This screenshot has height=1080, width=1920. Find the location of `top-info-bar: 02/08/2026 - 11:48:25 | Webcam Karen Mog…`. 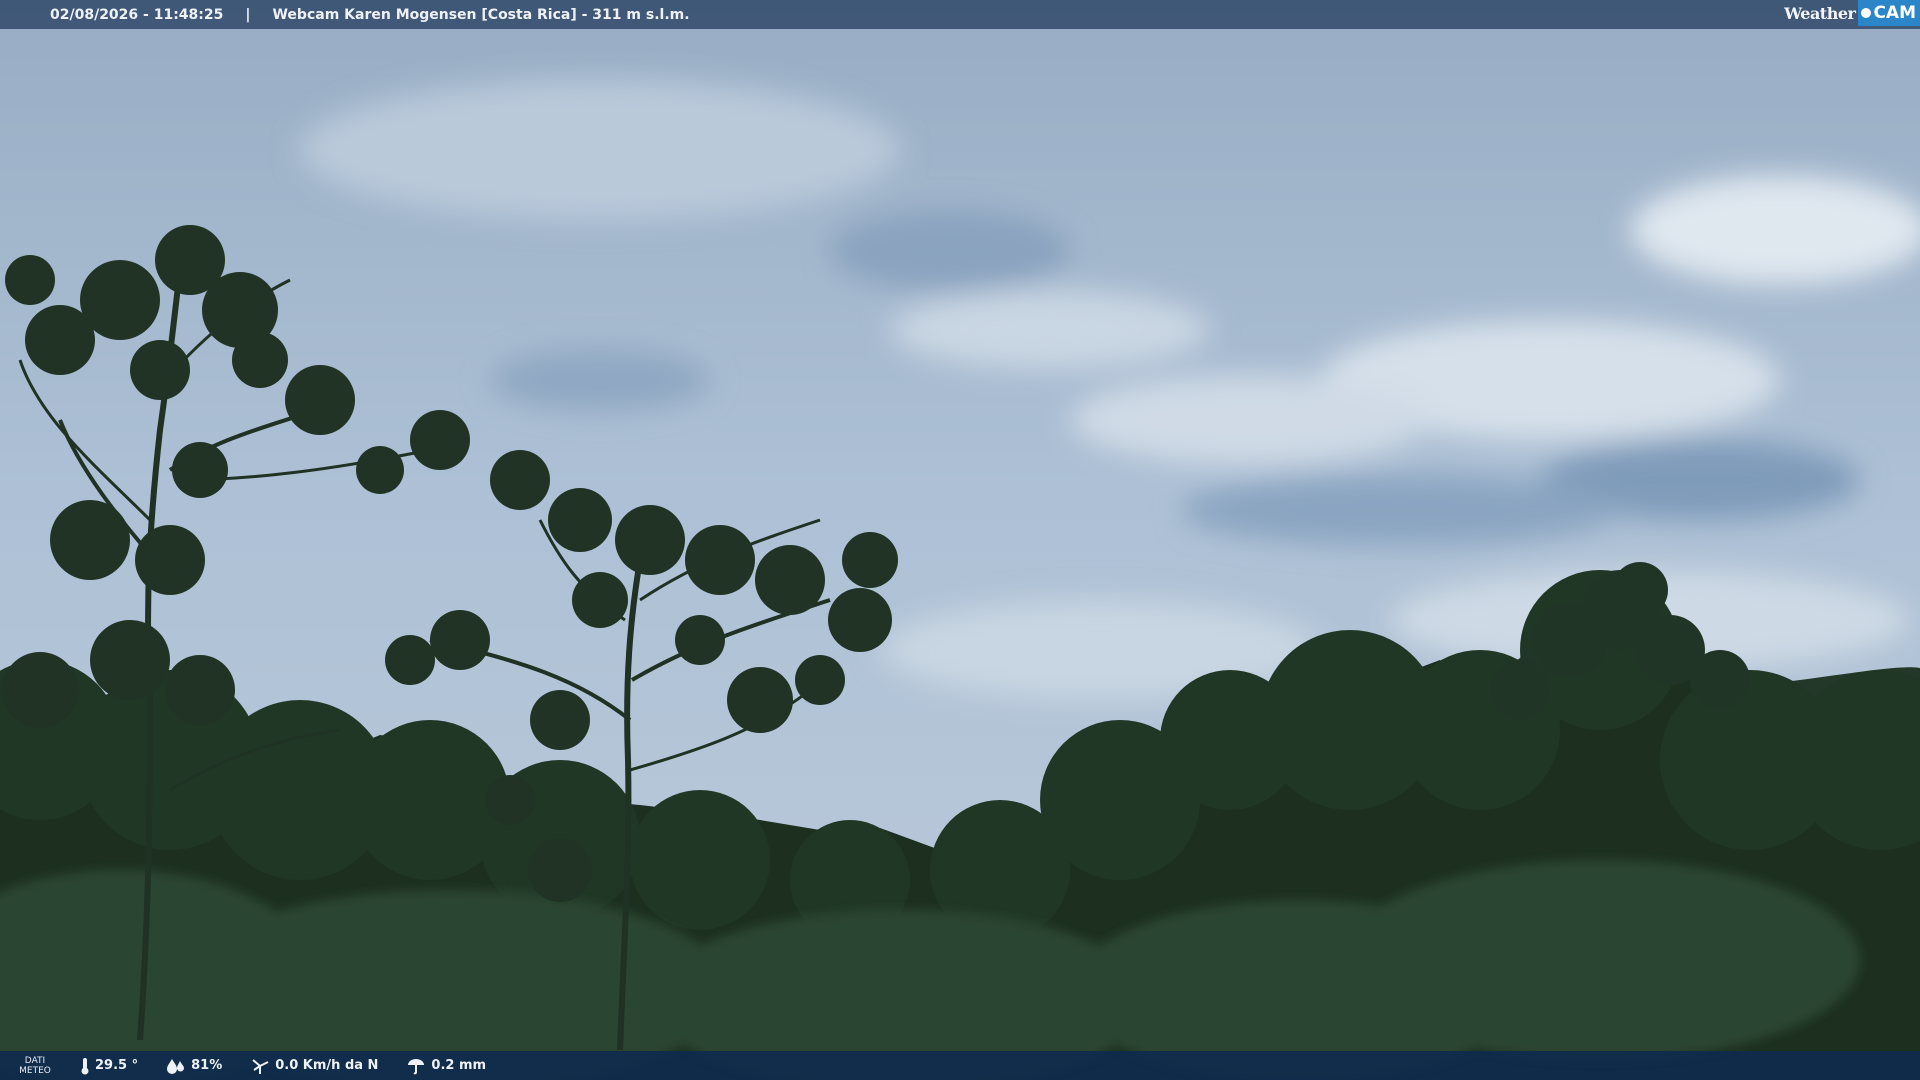

top-info-bar: 02/08/2026 - 11:48:25 | Webcam Karen Mog… is located at coordinates (960, 14).